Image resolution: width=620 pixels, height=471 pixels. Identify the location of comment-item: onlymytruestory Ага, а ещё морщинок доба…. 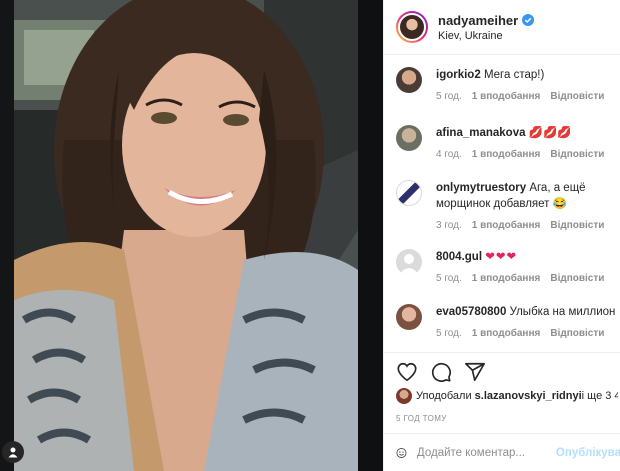
(507, 205).